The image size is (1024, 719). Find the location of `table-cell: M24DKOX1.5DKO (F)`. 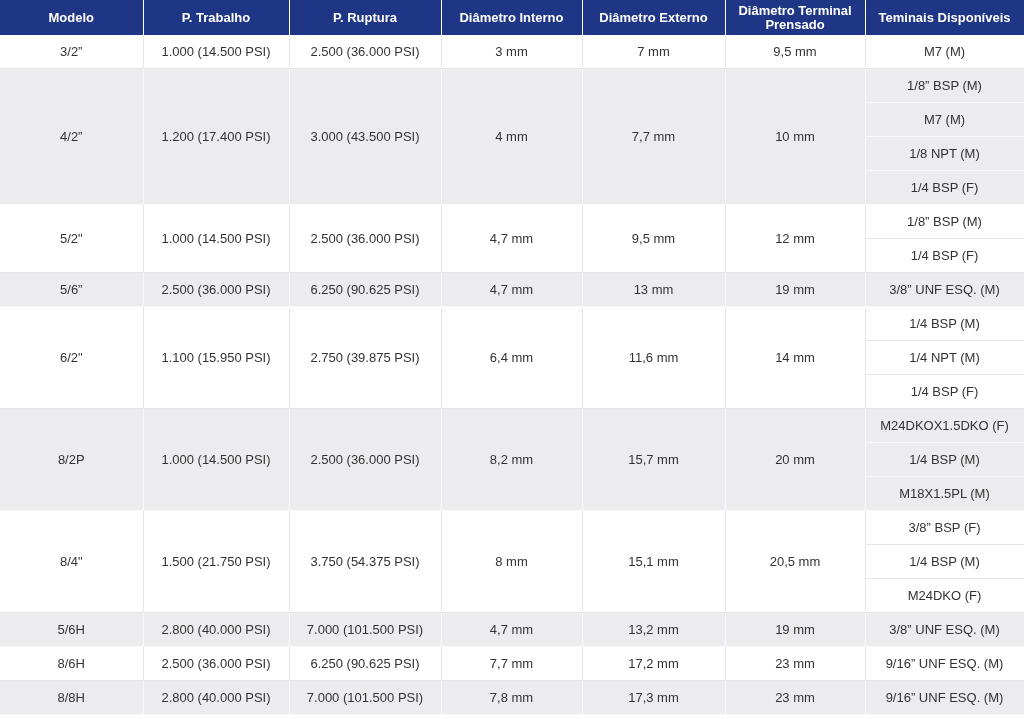

table-cell: M24DKOX1.5DKO (F) is located at coordinates (944, 425).